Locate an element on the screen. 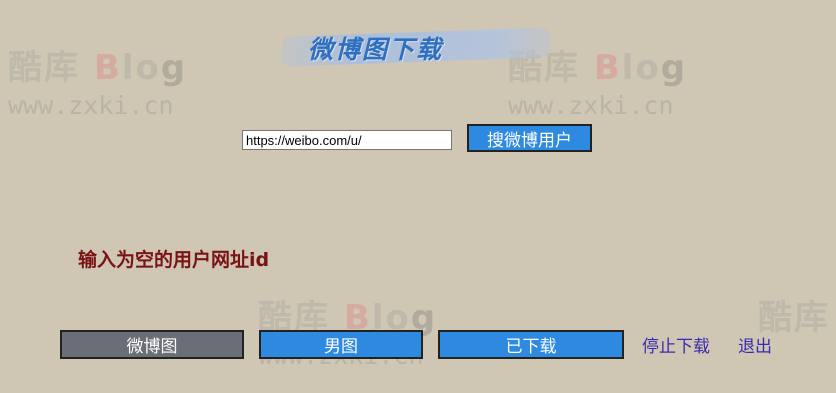  status-message: 输入为空的用户网址id is located at coordinates (174, 260).